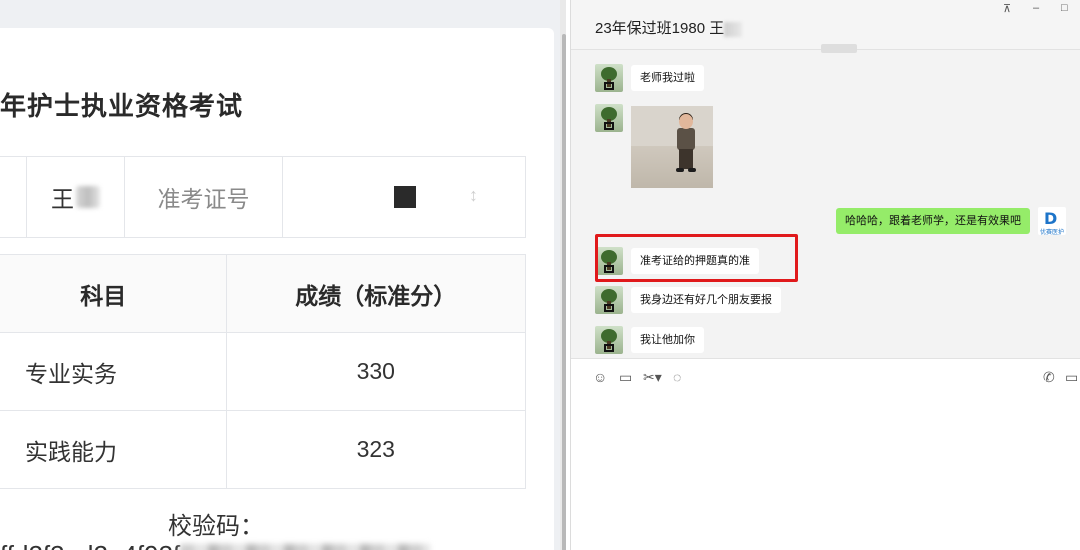 This screenshot has height=550, width=1080. I want to click on verify-label: 校验码：, so click(216, 526).